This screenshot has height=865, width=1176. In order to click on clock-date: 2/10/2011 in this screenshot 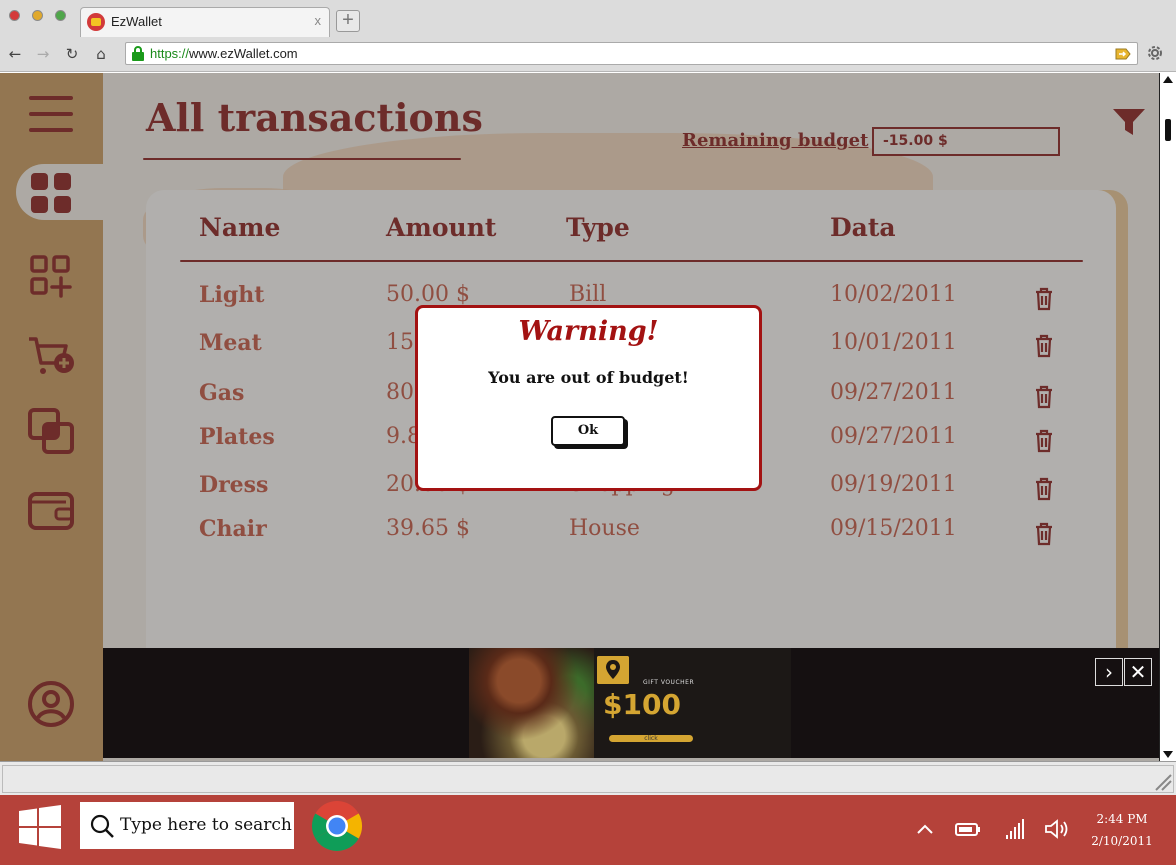, I will do `click(1122, 841)`.